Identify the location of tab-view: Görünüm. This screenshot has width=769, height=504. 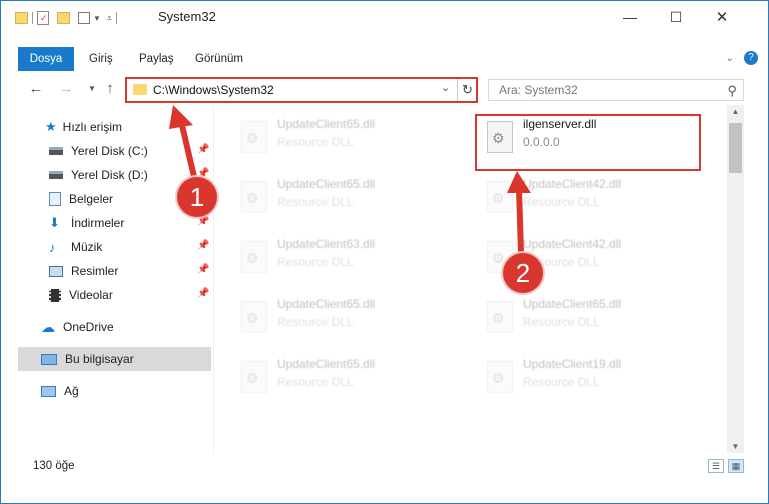
(219, 59).